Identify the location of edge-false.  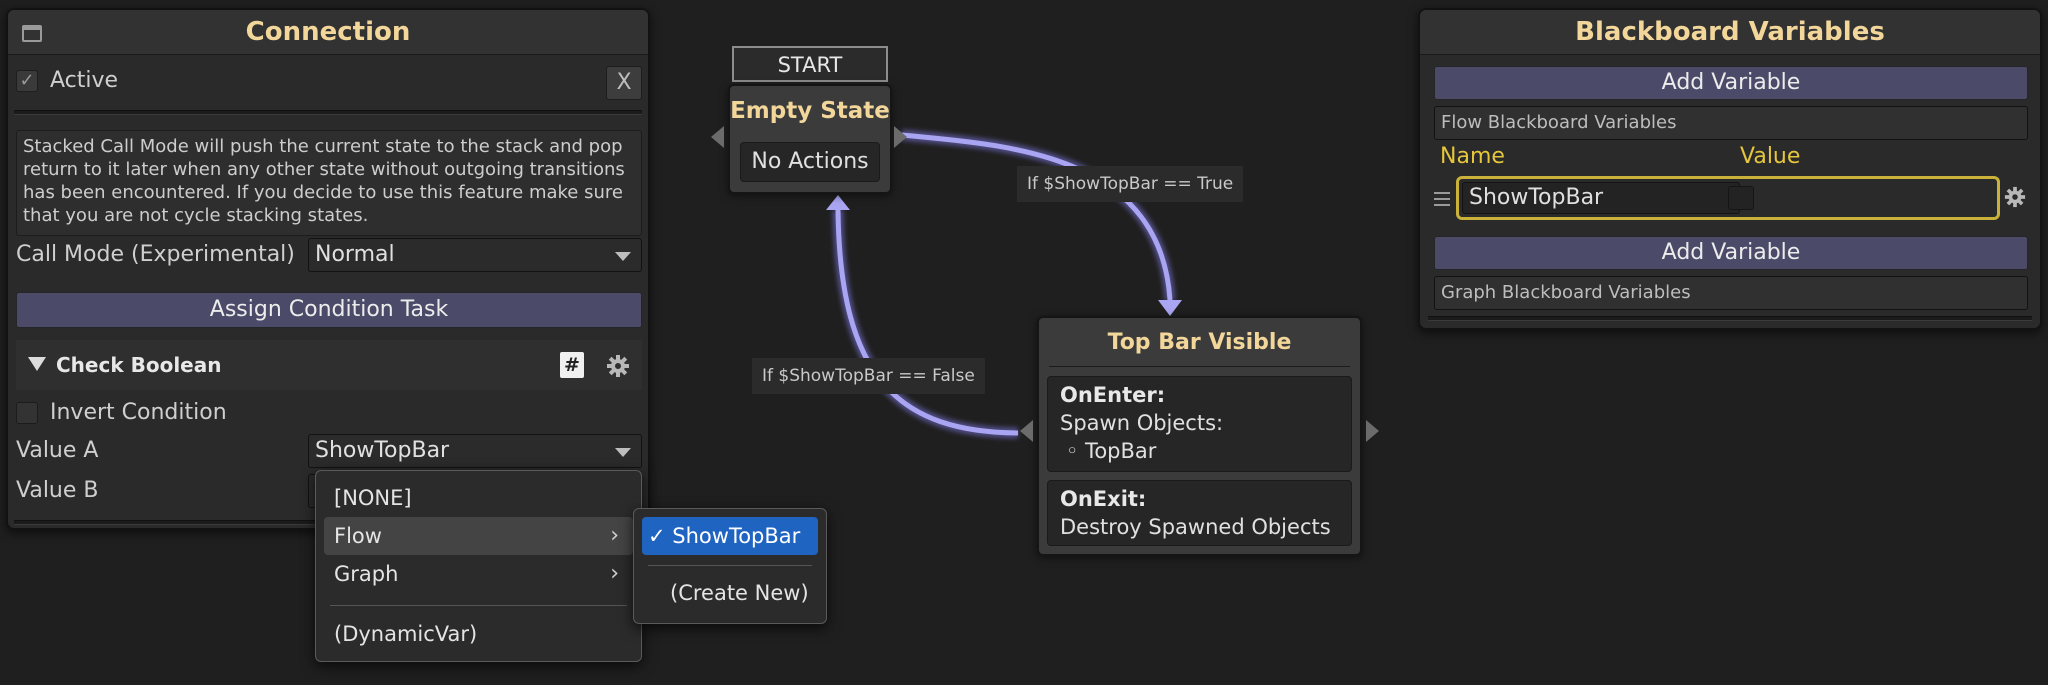
(927, 322).